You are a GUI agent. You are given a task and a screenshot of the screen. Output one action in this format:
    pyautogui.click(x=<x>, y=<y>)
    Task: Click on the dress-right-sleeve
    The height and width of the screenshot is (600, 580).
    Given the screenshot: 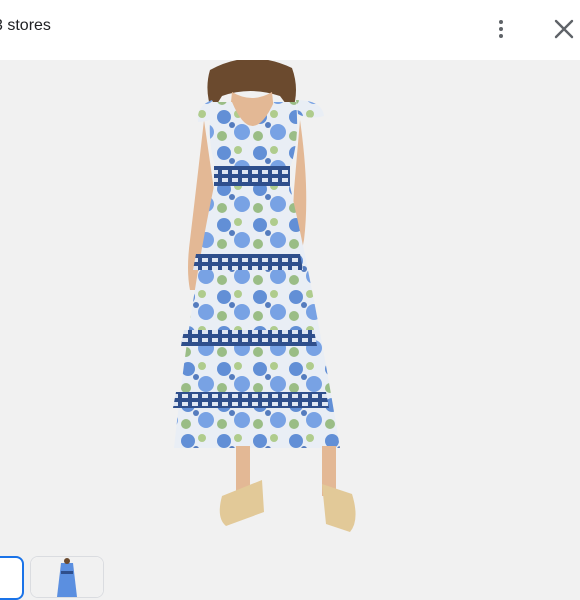 What is the action you would take?
    pyautogui.click(x=310, y=109)
    